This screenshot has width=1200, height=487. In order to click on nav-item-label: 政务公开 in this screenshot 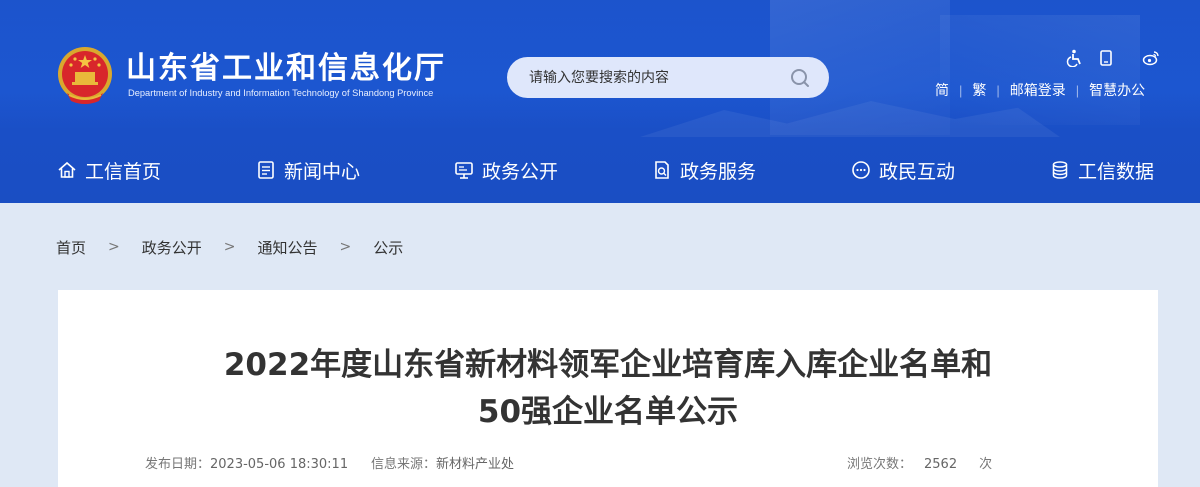, I will do `click(520, 171)`.